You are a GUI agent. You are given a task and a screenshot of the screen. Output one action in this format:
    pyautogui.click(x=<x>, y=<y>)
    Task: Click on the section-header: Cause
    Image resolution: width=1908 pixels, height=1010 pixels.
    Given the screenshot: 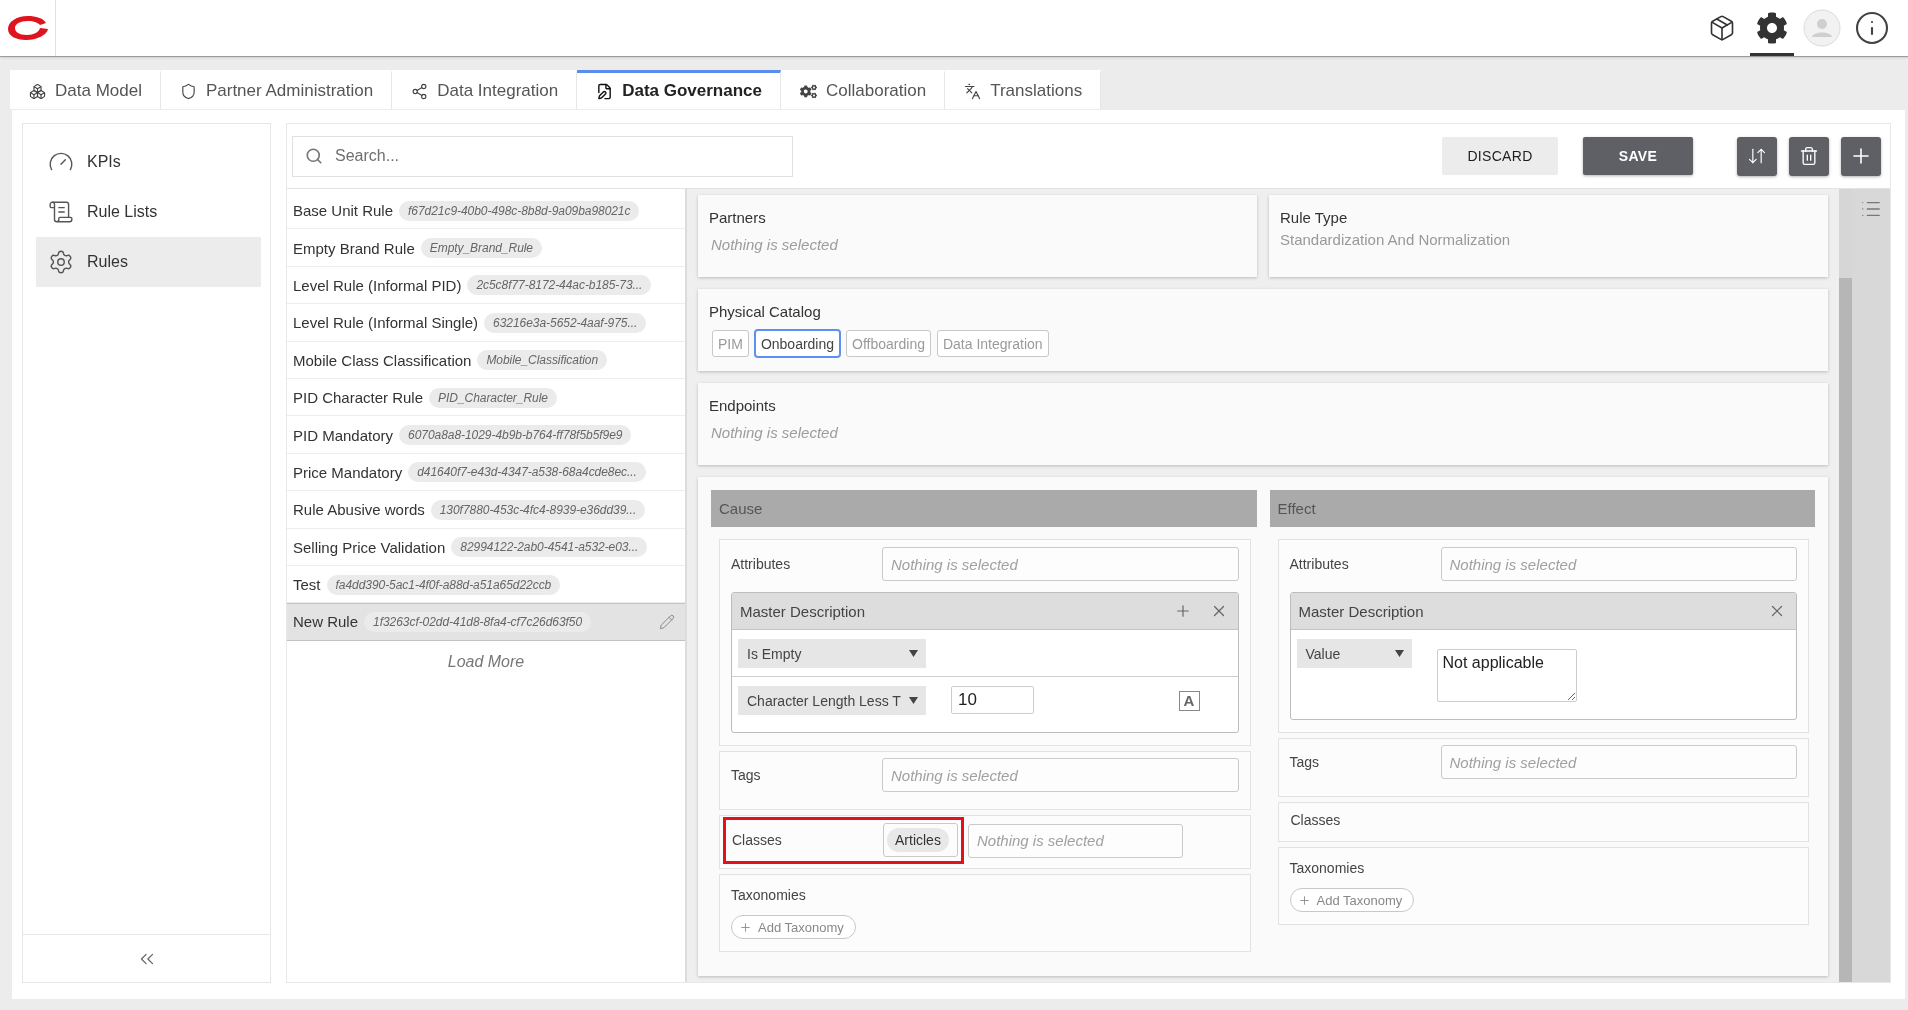 What is the action you would take?
    pyautogui.click(x=984, y=508)
    